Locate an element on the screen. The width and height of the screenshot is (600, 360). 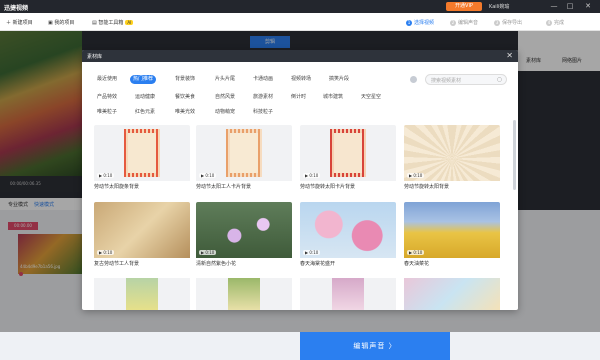
step-number: 4 is located at coordinates (549, 23).